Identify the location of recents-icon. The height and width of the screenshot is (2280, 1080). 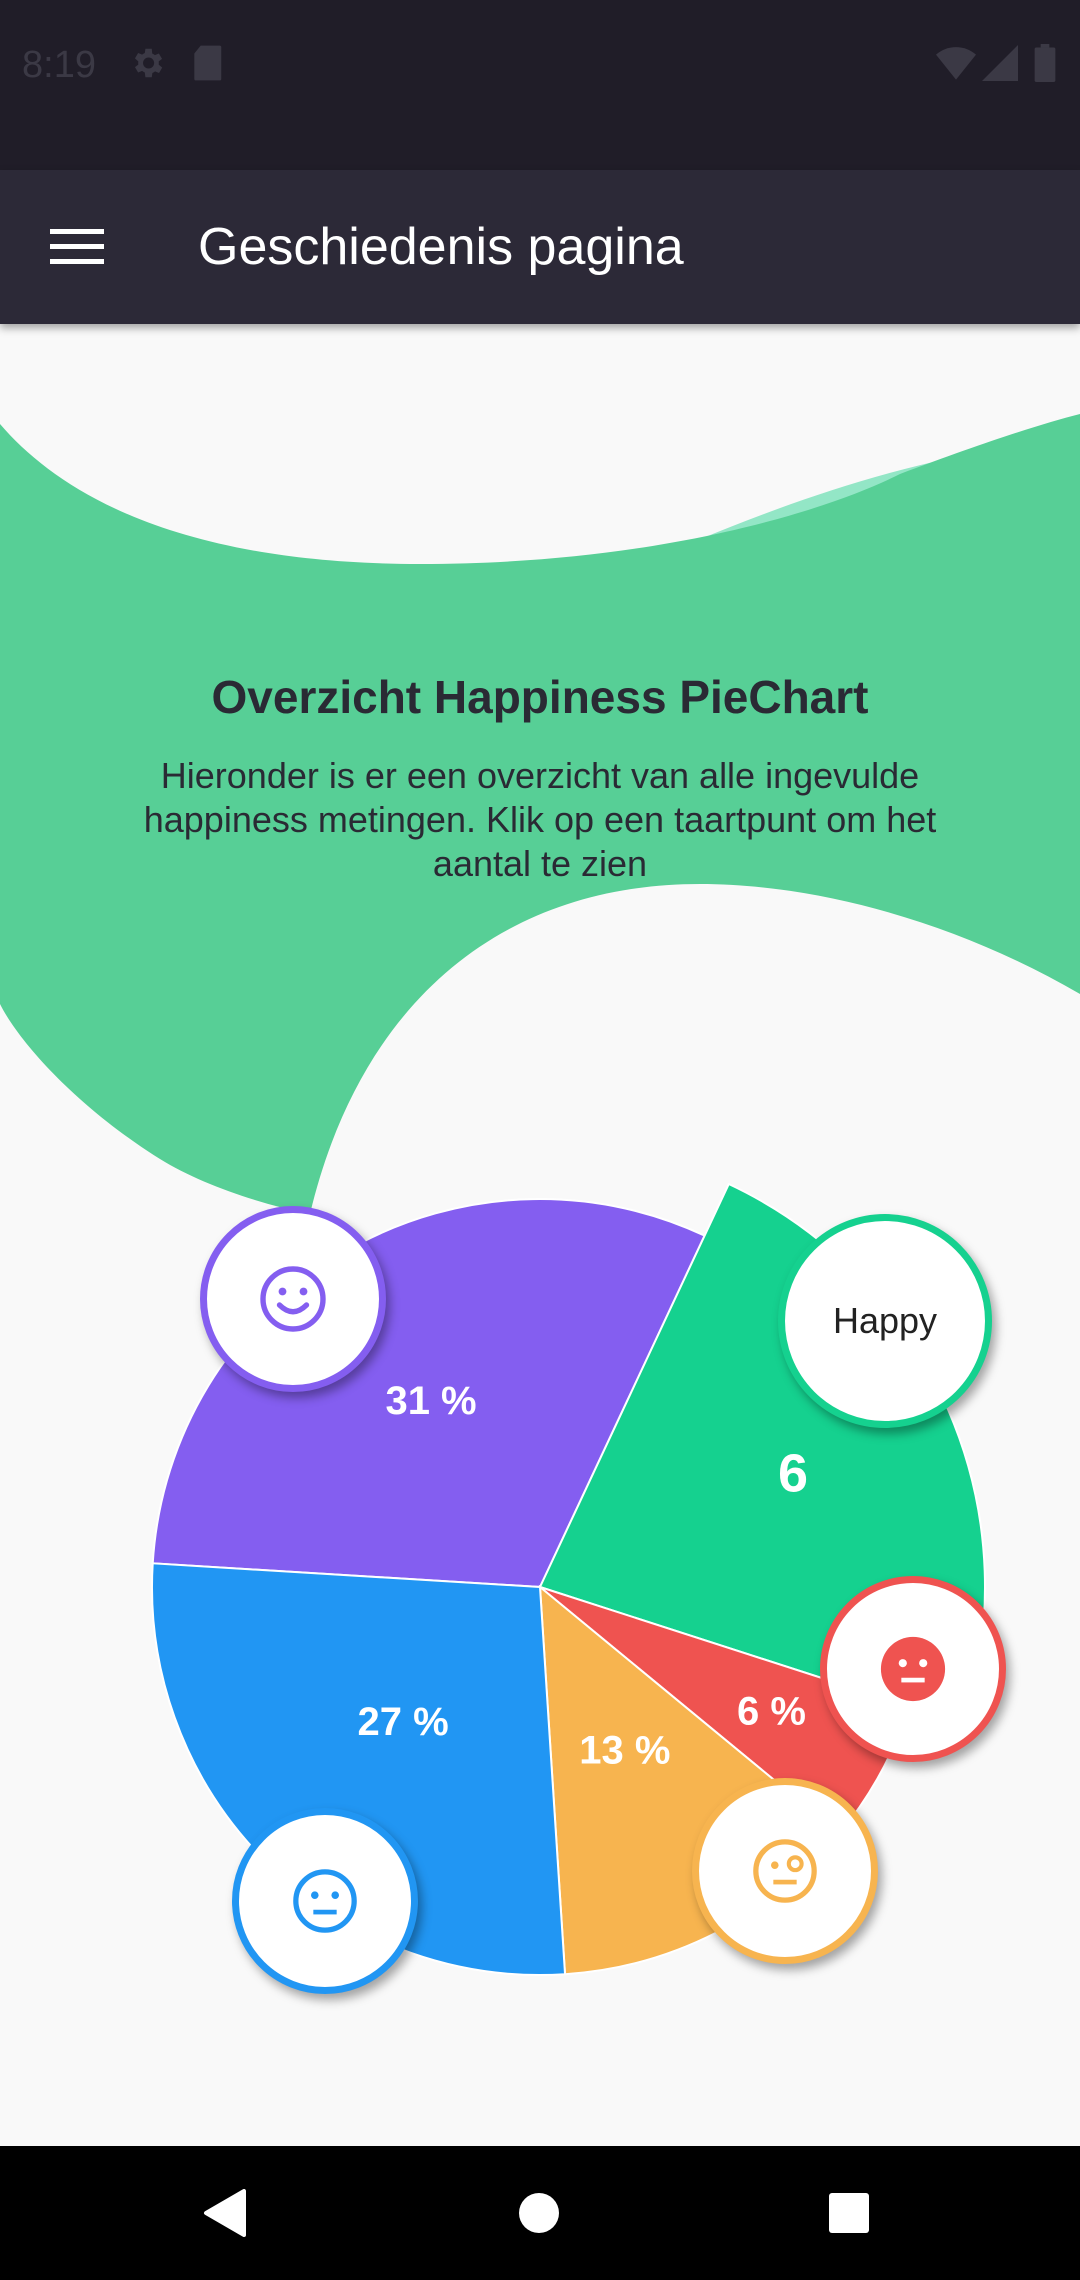
(849, 2213).